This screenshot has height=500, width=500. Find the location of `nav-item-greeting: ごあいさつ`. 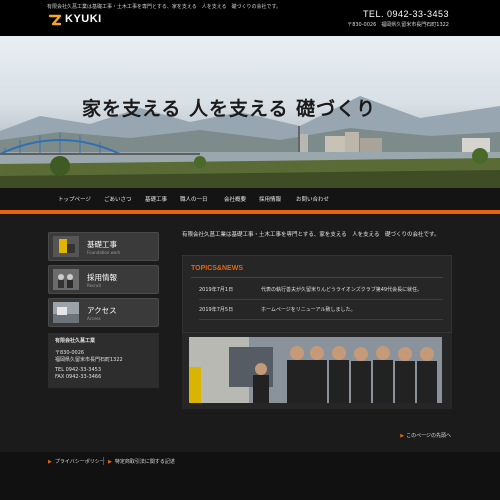

nav-item-greeting: ごあいさつ is located at coordinates (118, 199).